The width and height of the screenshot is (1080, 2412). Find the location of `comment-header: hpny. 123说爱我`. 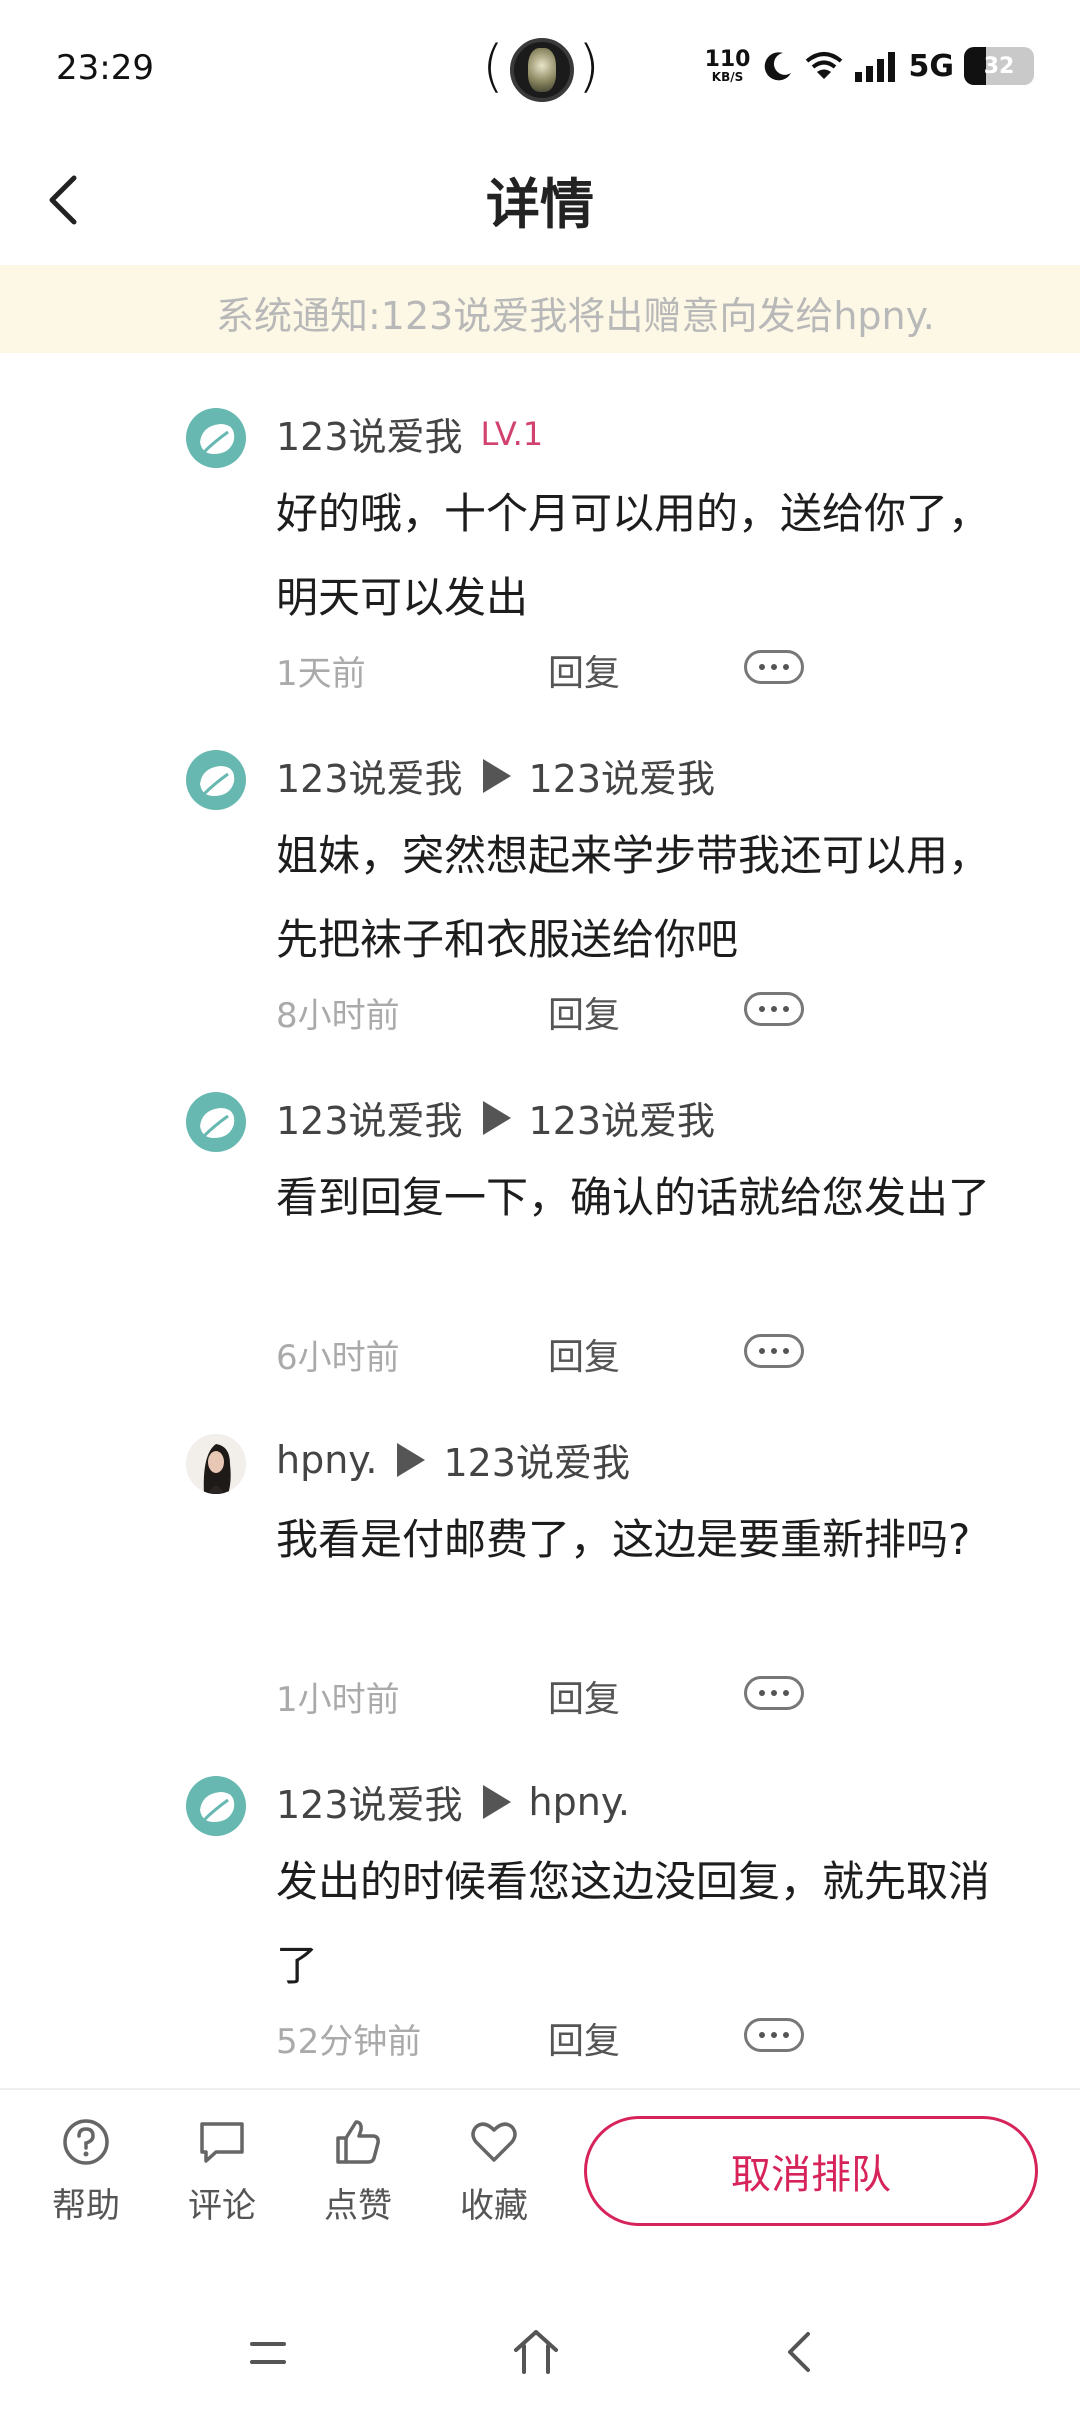

comment-header: hpny. 123说爱我 is located at coordinates (453, 1459).